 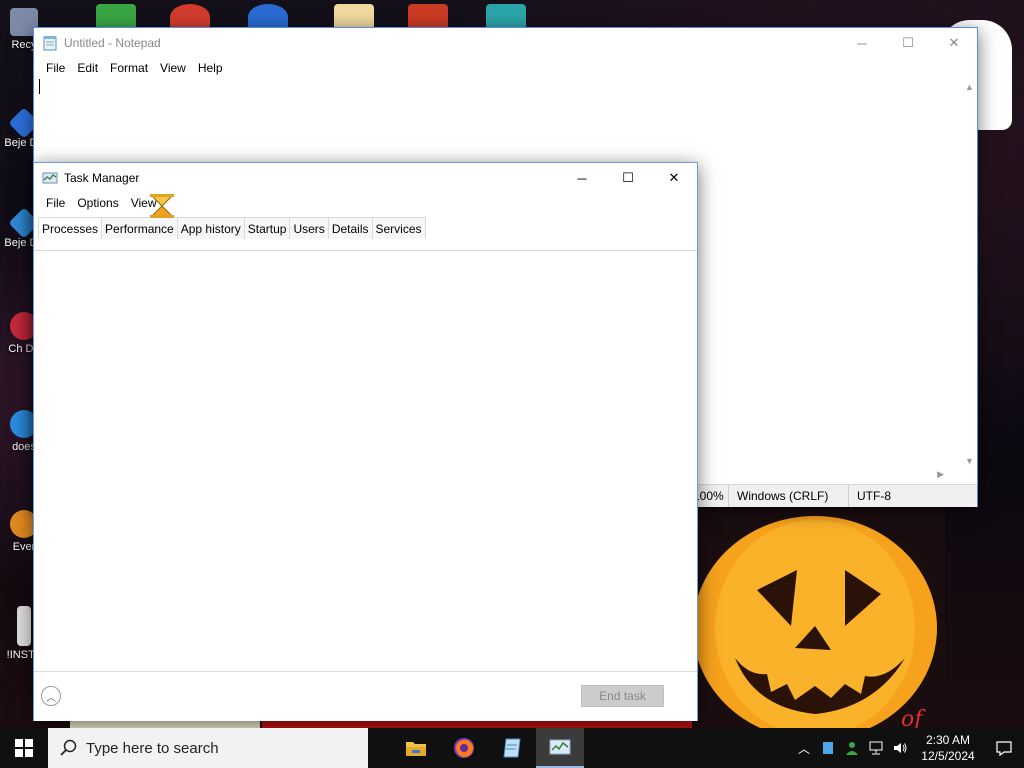 I want to click on notepad-menubar: File Edit Format View Help, so click(x=505, y=68).